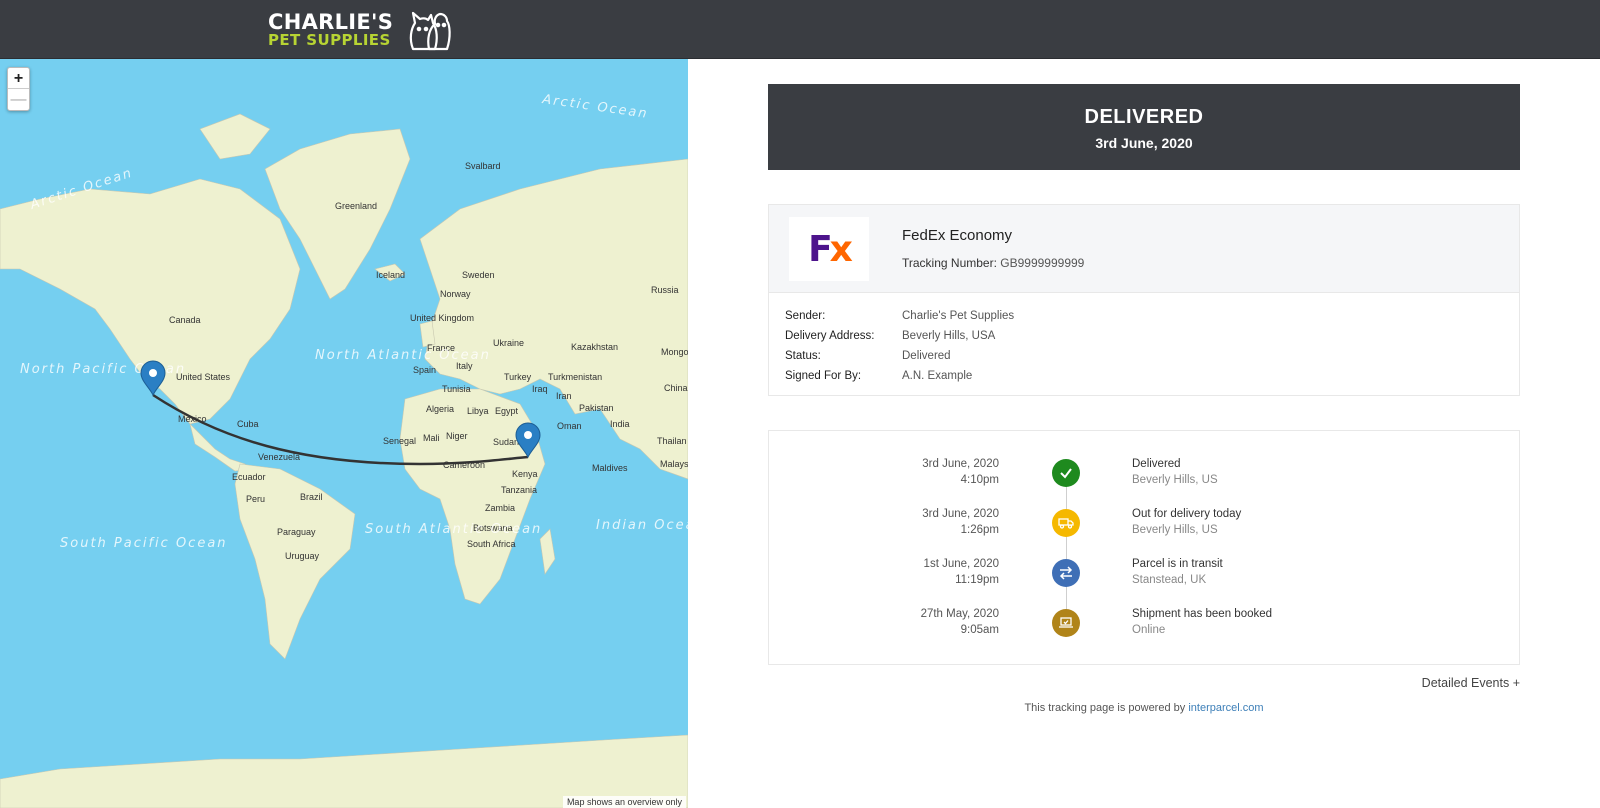 The width and height of the screenshot is (1600, 808). I want to click on label-south-africa: South Africa, so click(491, 544).